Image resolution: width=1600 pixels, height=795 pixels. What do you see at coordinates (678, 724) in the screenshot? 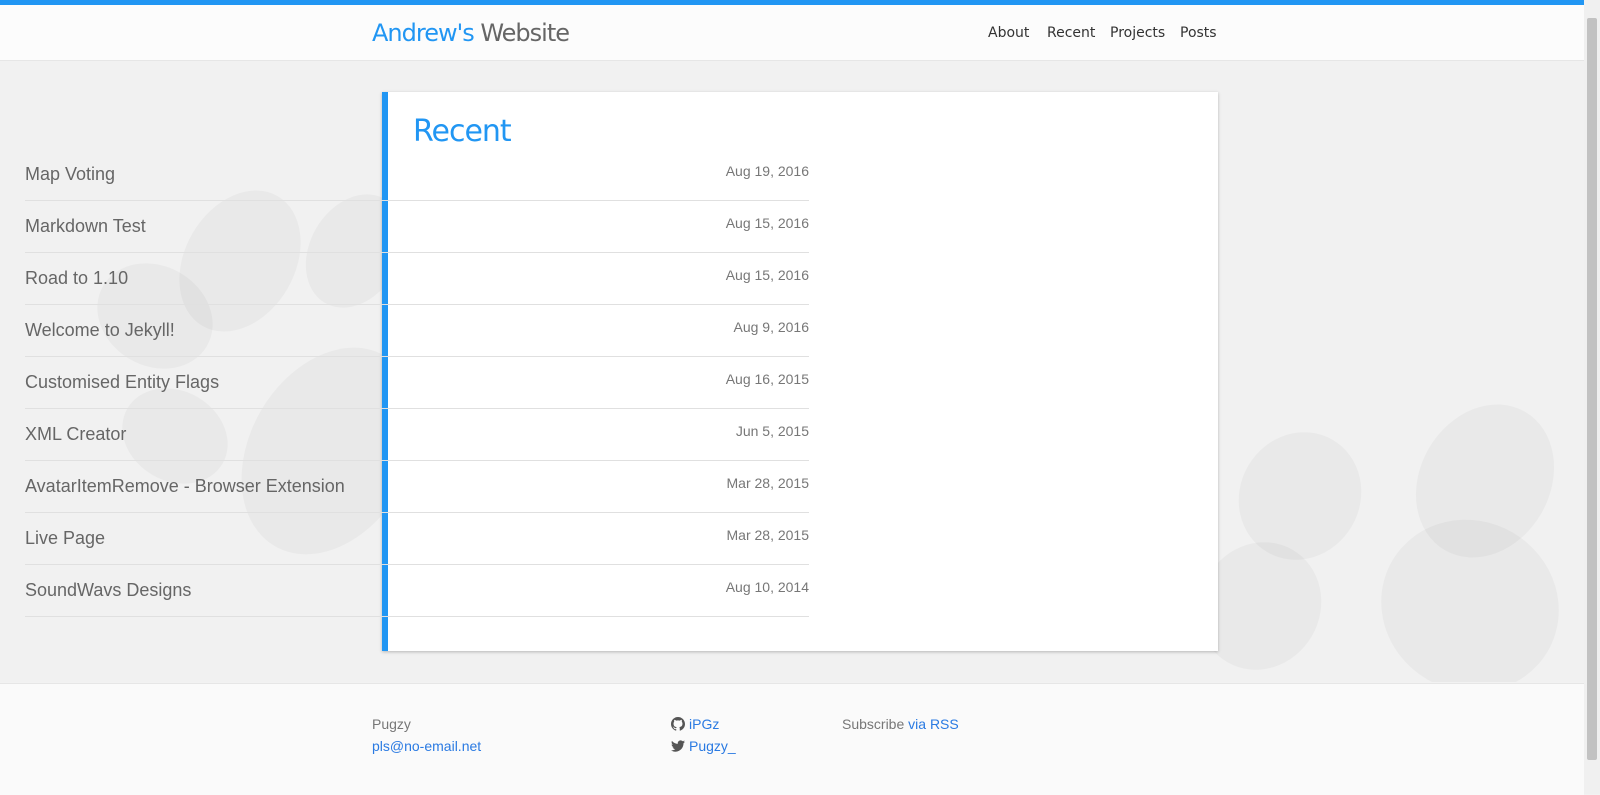
I see `github-icon` at bounding box center [678, 724].